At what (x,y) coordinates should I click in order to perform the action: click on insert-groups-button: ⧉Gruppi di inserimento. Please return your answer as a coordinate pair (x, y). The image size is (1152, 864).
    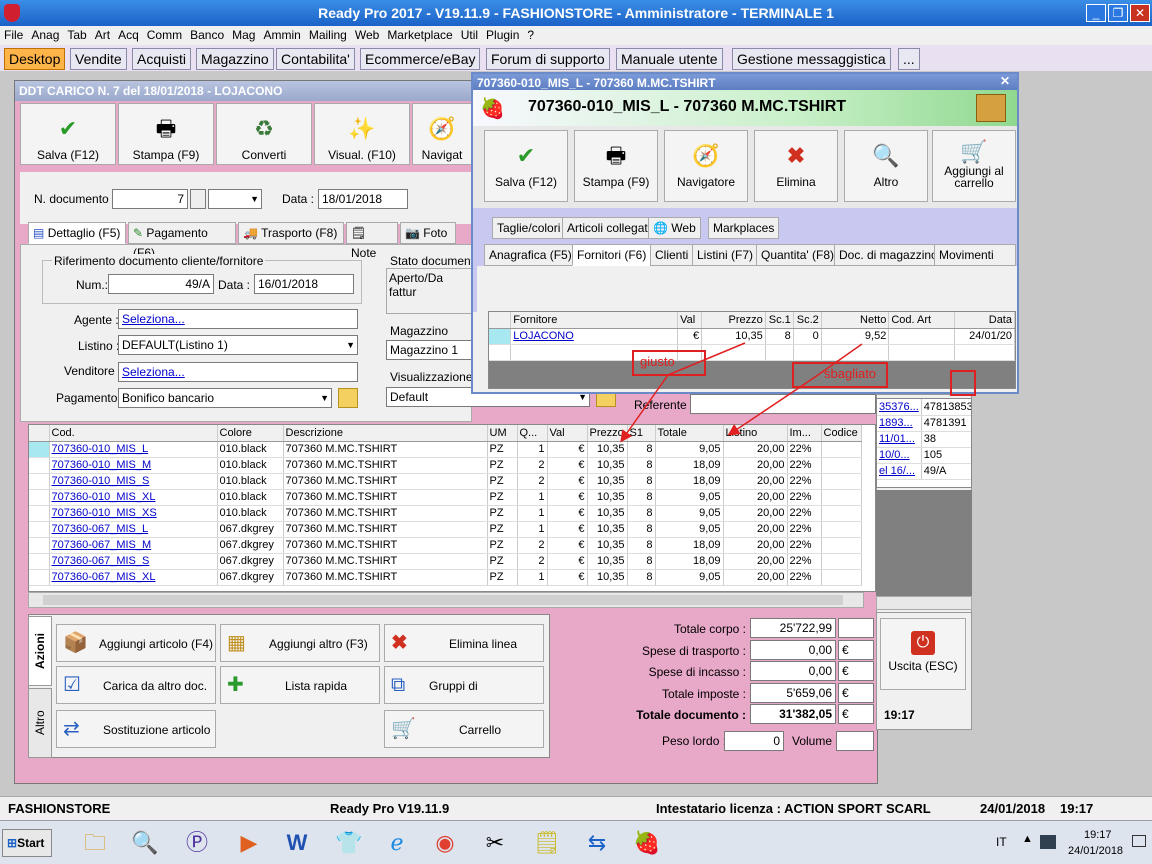
    Looking at the image, I should click on (464, 698).